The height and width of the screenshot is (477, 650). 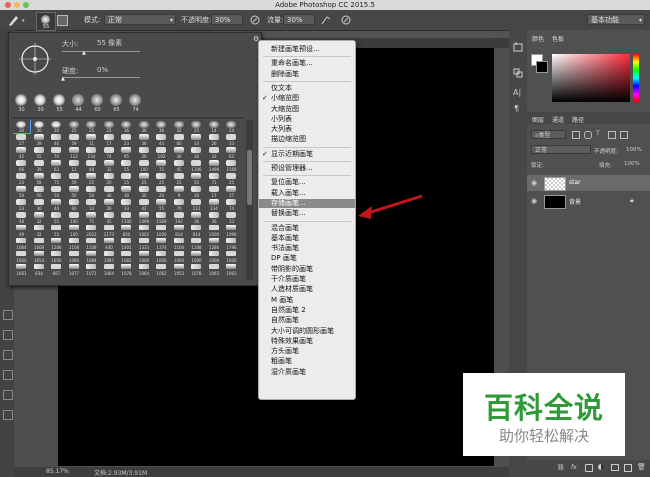 What do you see at coordinates (56, 269) in the screenshot?
I see `brush-preset-cell: 667` at bounding box center [56, 269].